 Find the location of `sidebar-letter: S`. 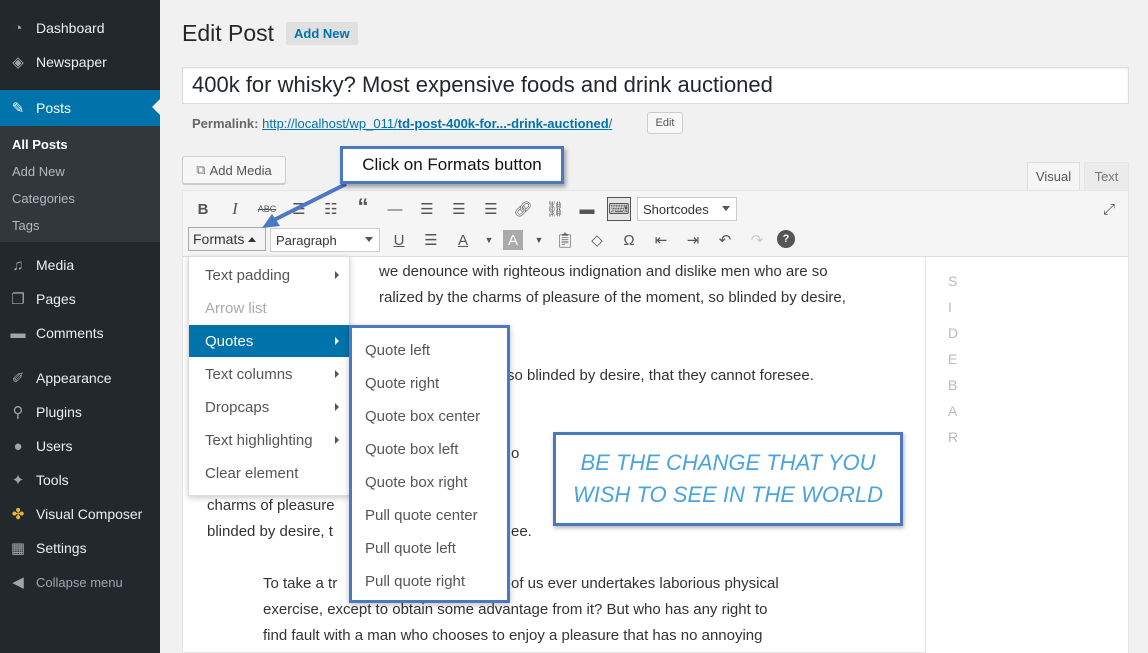

sidebar-letter: S is located at coordinates (953, 281).